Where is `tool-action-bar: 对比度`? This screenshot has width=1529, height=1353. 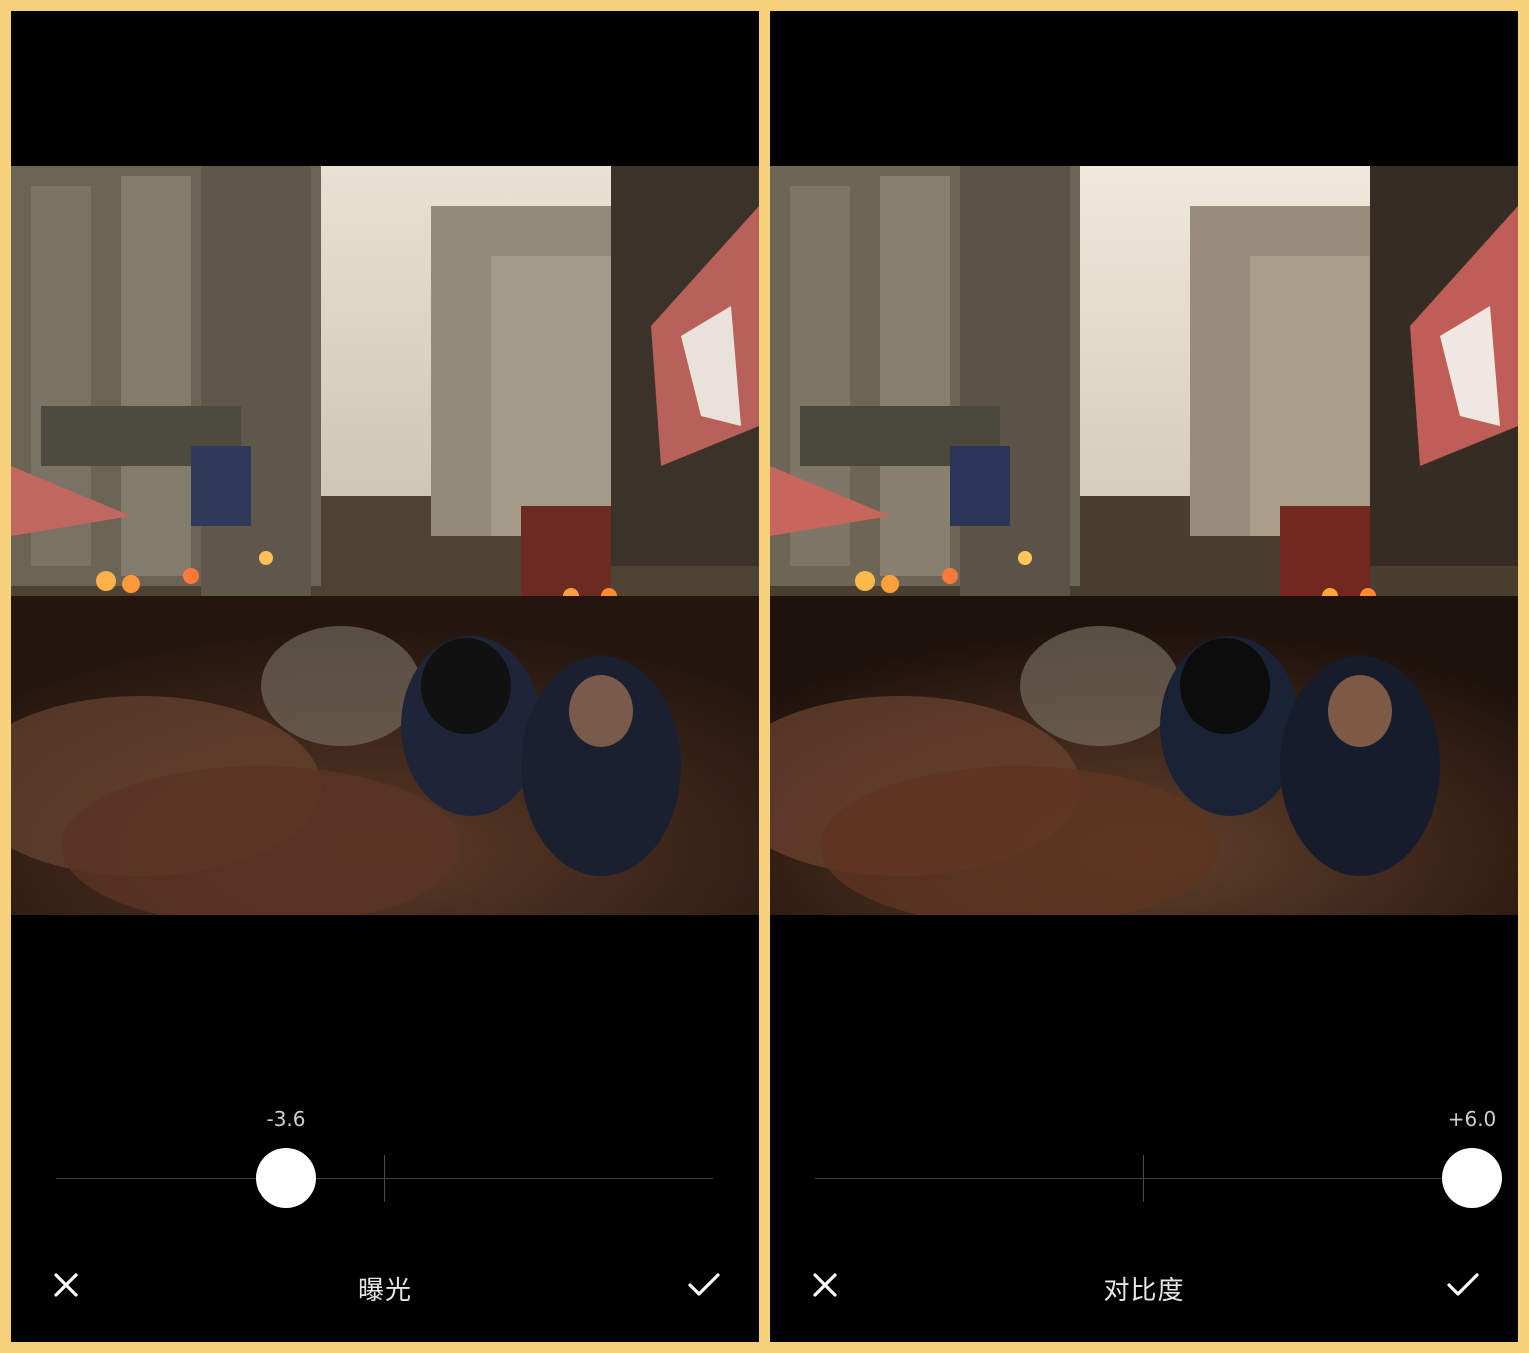
tool-action-bar: 对比度 is located at coordinates (1144, 1285).